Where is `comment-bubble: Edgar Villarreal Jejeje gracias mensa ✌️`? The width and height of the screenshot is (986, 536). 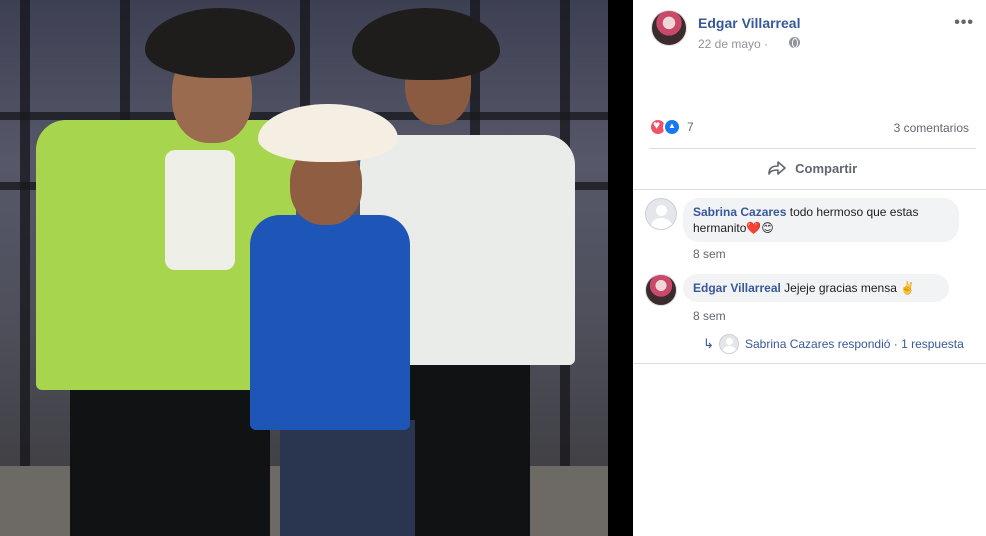
comment-bubble: Edgar Villarreal Jejeje gracias mensa ✌️ is located at coordinates (816, 288).